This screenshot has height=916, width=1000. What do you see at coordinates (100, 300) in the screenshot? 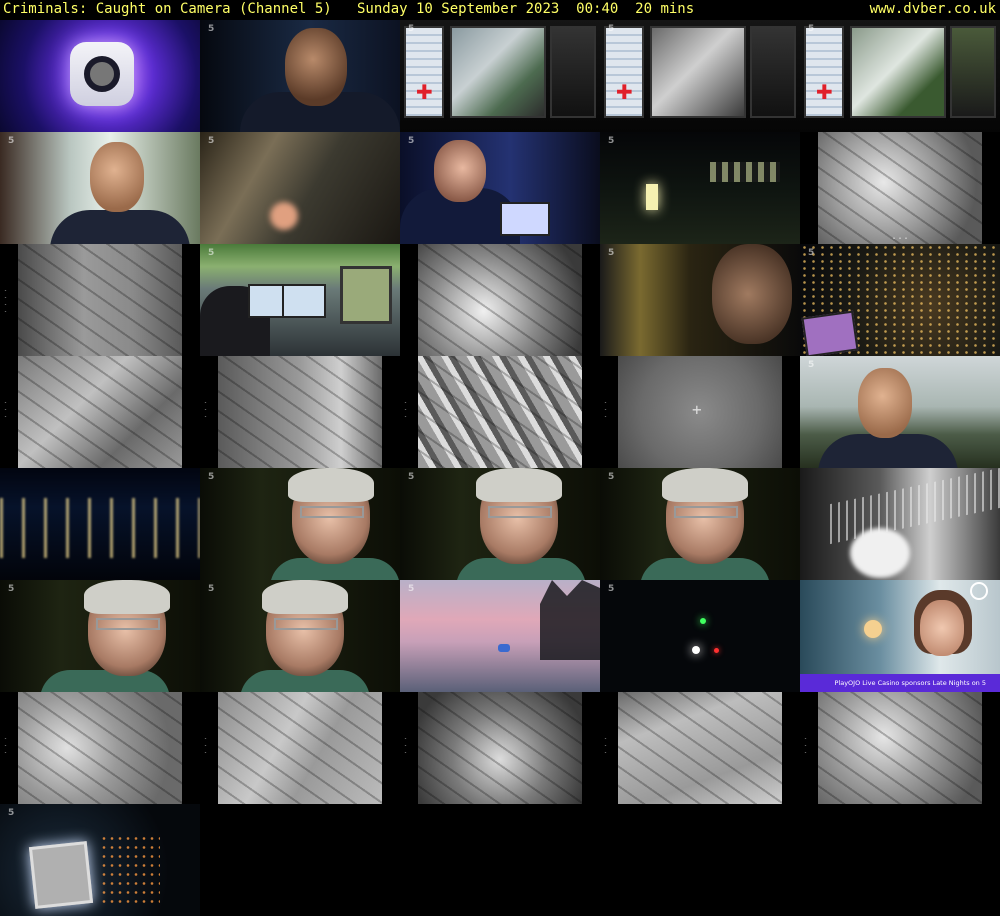
I see `thumbnail: ----` at bounding box center [100, 300].